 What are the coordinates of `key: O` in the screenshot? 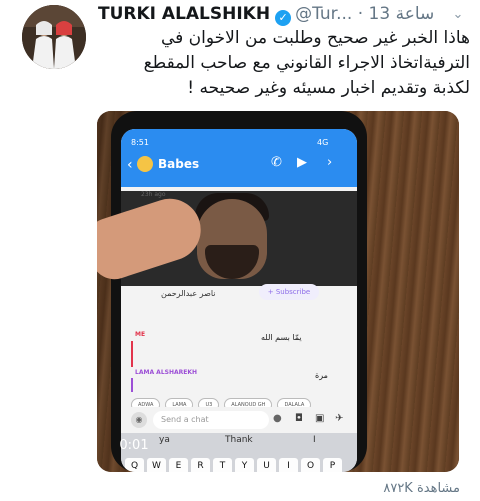 It's located at (310, 465).